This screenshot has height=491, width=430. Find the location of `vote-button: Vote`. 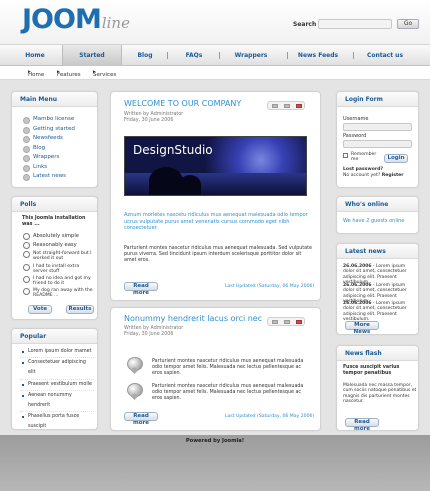

vote-button: Vote is located at coordinates (40, 309).